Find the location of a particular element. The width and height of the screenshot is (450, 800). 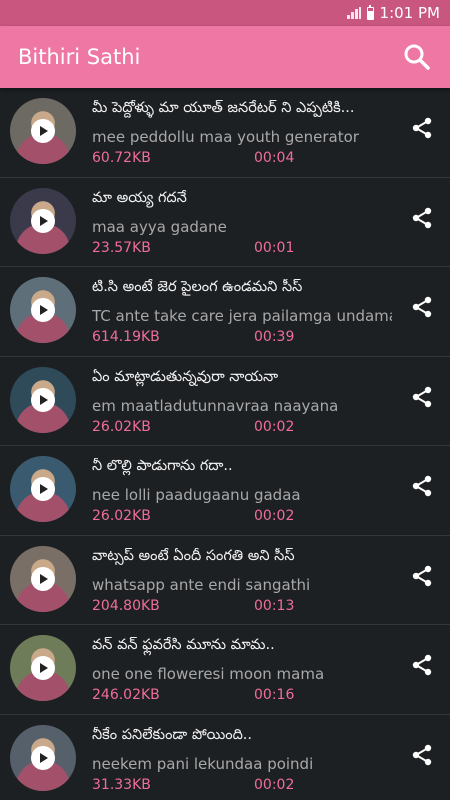

app-title: Bithiri Sathi is located at coordinates (79, 57).